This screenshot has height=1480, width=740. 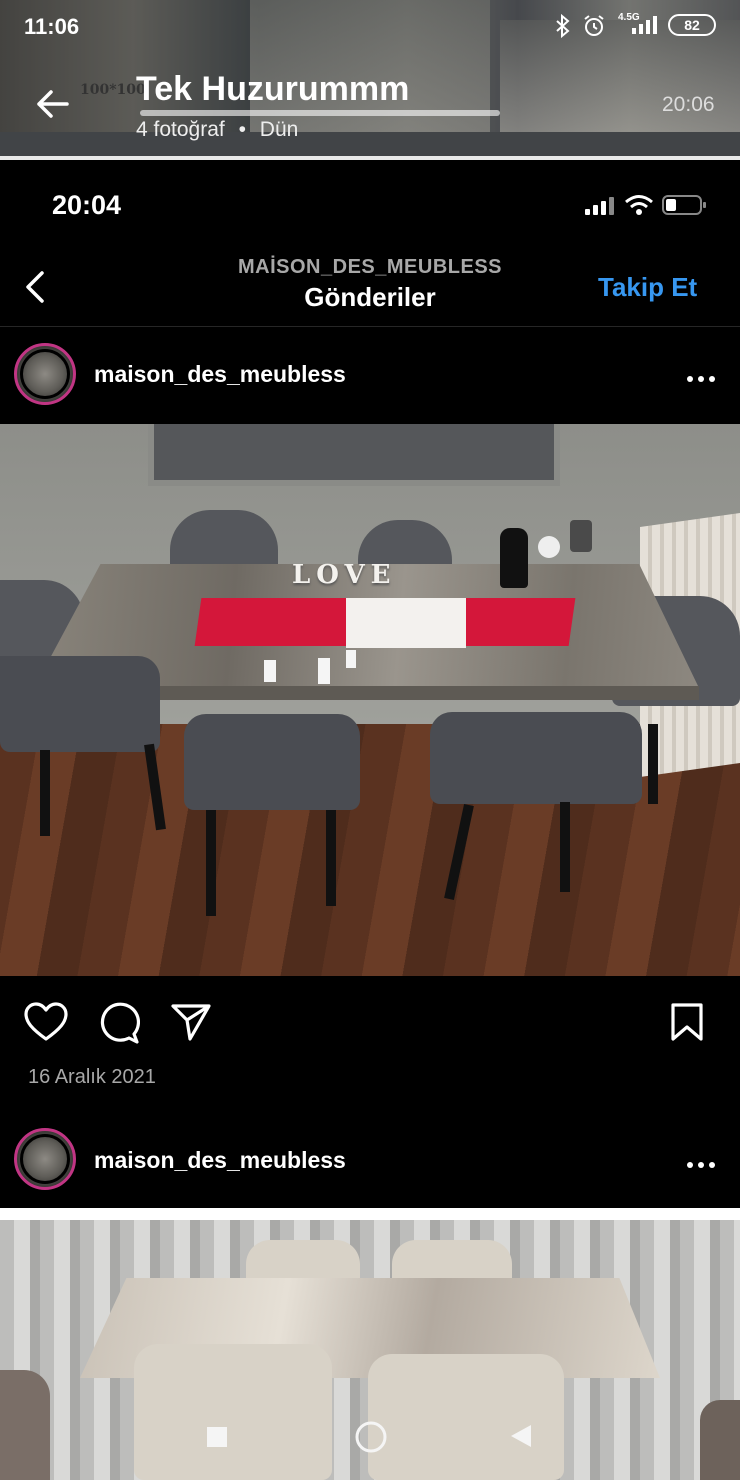 I want to click on nav-back-icon, so click(x=521, y=1438).